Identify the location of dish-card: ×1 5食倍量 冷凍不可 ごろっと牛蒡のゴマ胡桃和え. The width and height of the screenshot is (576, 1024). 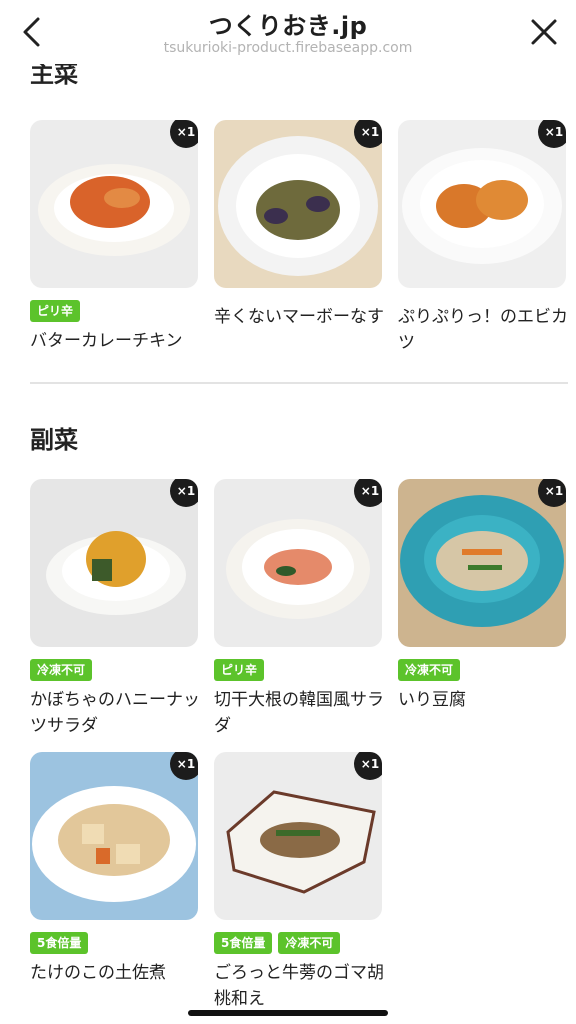
(299, 882).